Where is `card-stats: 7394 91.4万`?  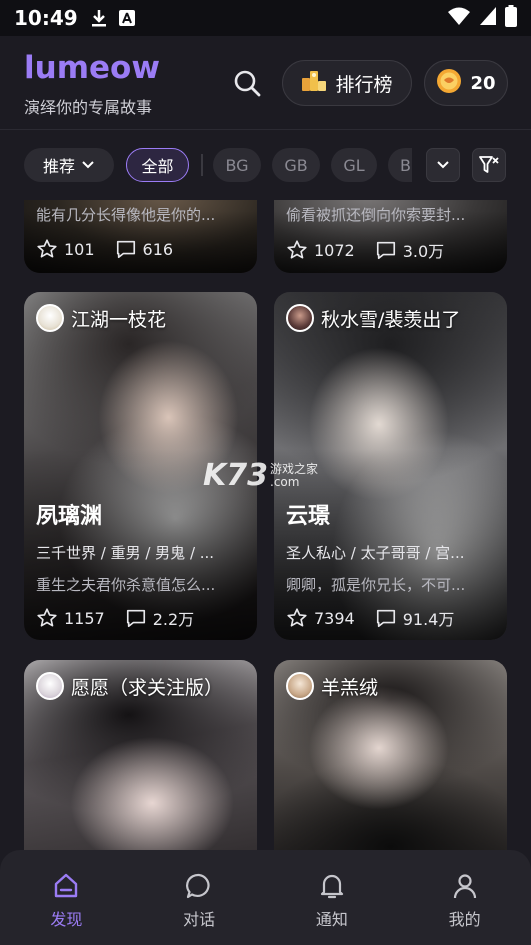 card-stats: 7394 91.4万 is located at coordinates (380, 618).